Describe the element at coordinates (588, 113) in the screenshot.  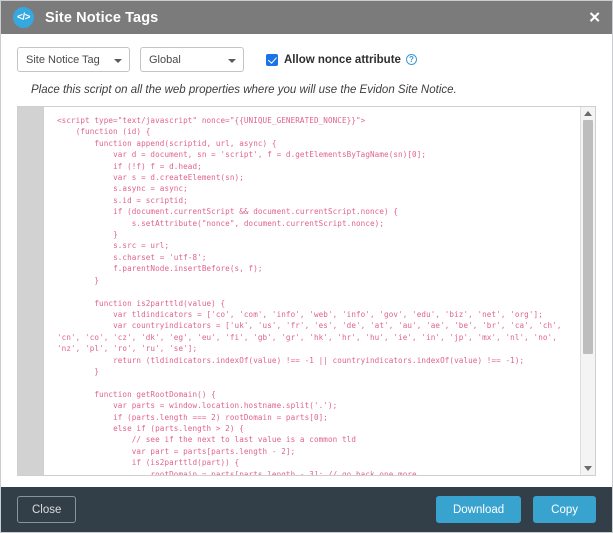
I see `scroll-up-arrow-icon` at that location.